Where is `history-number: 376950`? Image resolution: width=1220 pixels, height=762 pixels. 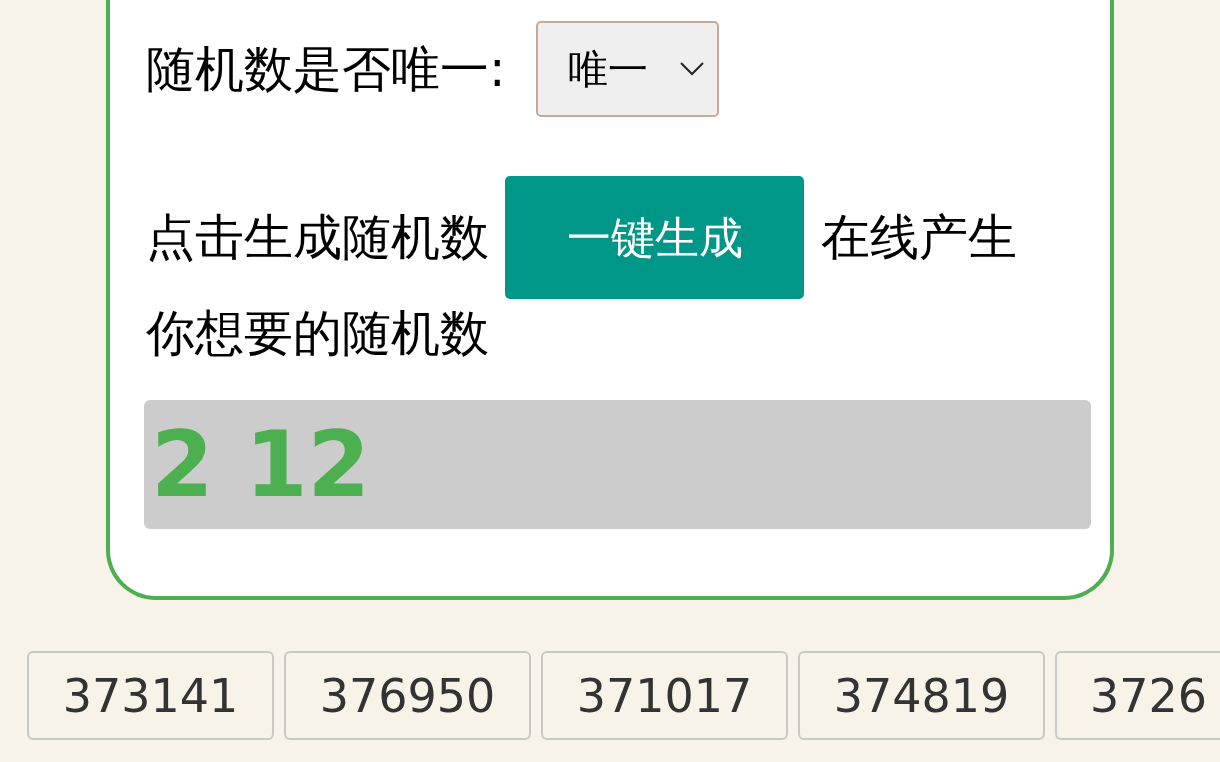 history-number: 376950 is located at coordinates (407, 695).